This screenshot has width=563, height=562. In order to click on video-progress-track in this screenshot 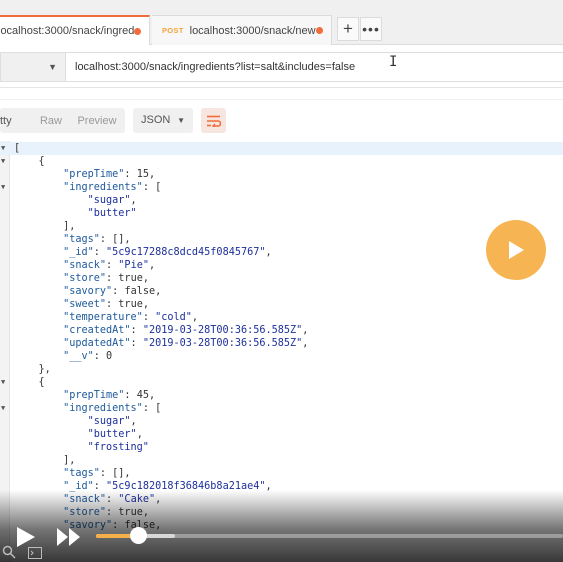, I will do `click(329, 536)`.